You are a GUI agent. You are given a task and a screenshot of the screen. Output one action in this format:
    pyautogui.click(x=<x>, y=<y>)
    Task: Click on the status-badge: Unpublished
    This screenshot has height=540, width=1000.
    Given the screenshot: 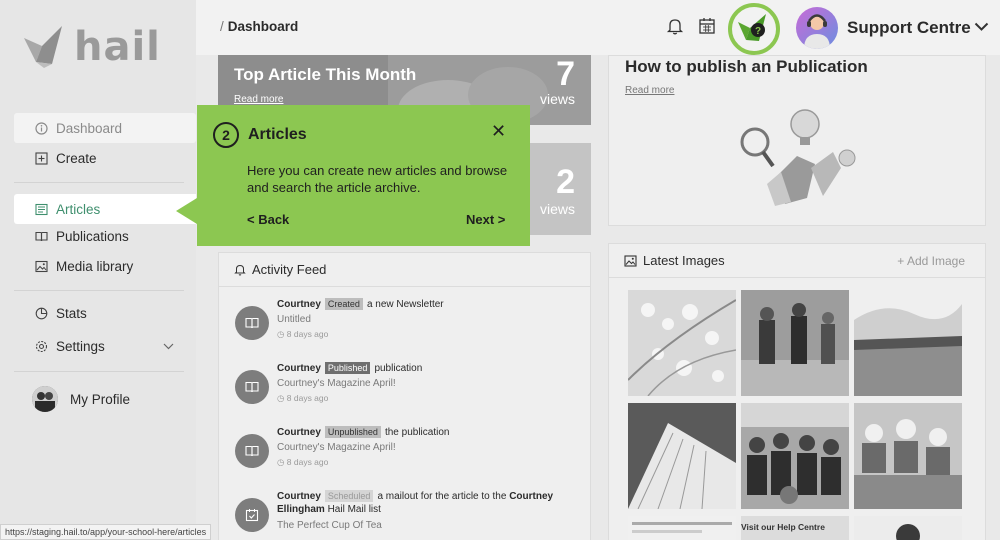 What is the action you would take?
    pyautogui.click(x=352, y=432)
    